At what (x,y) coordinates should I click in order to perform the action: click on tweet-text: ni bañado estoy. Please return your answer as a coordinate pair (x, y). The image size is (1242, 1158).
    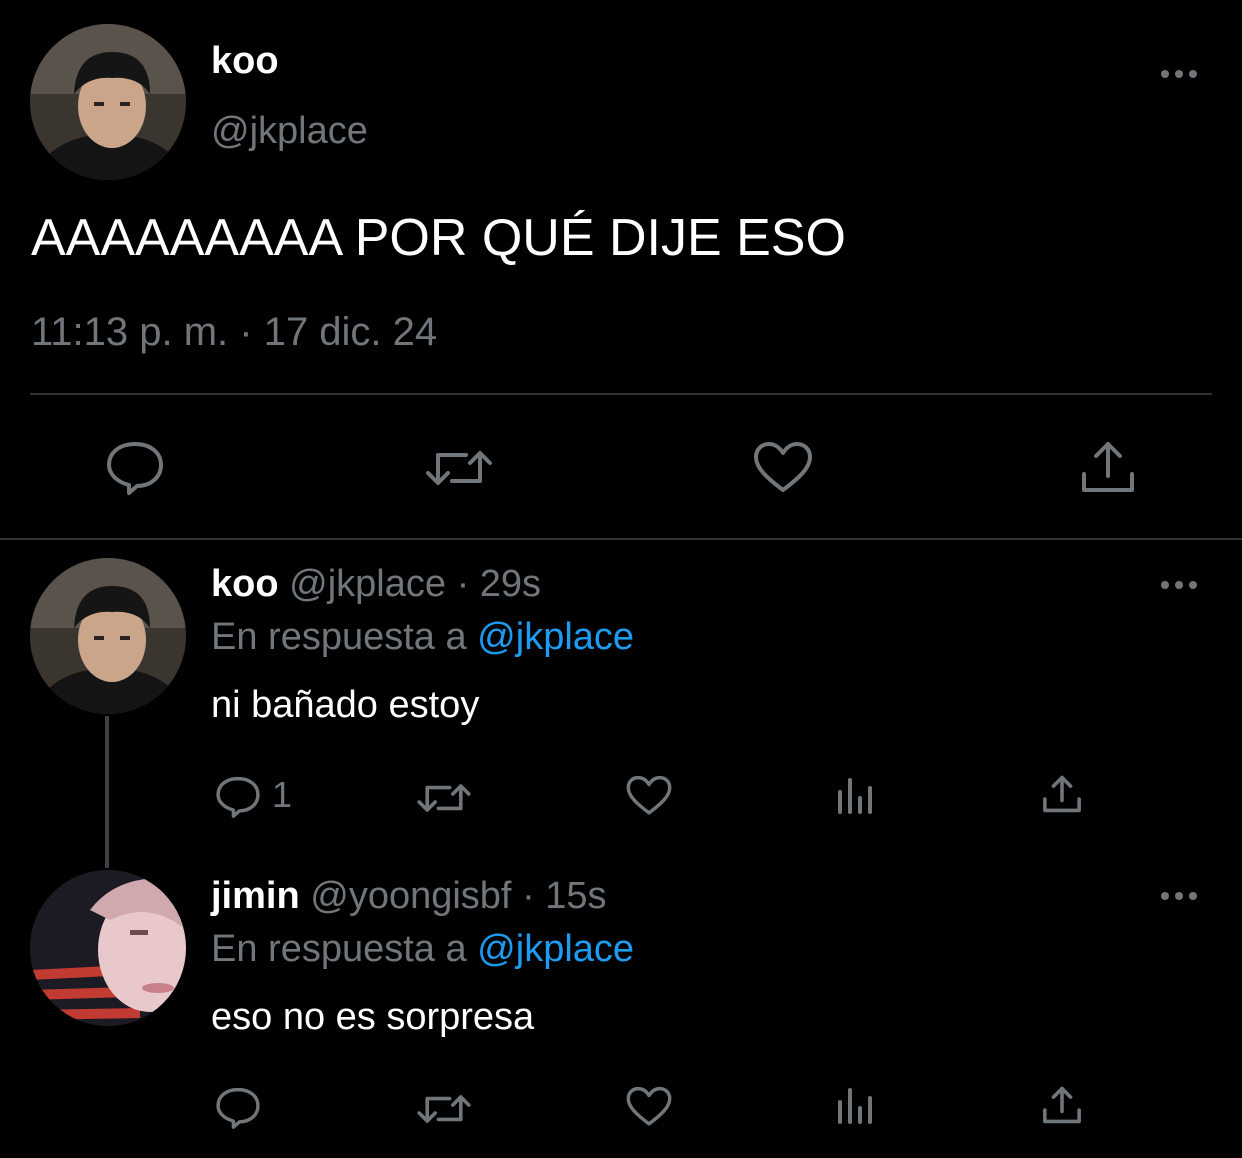
    Looking at the image, I should click on (345, 705).